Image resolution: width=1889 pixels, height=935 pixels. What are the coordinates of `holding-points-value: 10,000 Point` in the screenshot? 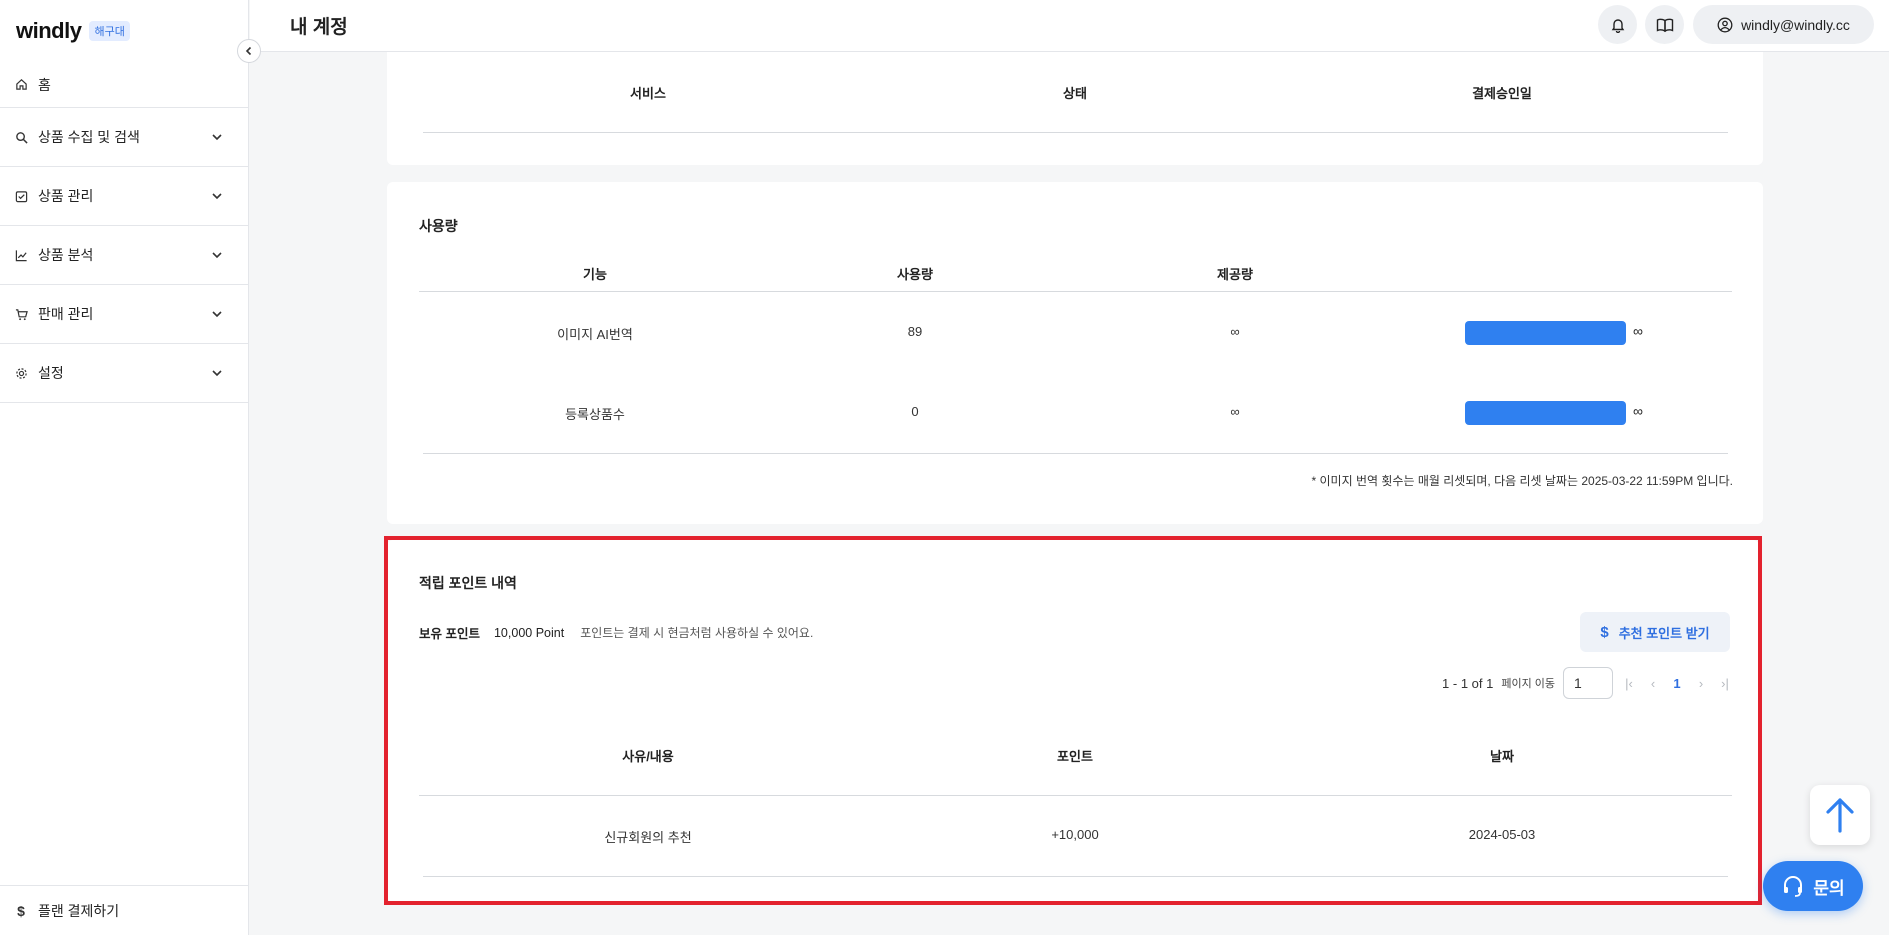 It's located at (529, 632).